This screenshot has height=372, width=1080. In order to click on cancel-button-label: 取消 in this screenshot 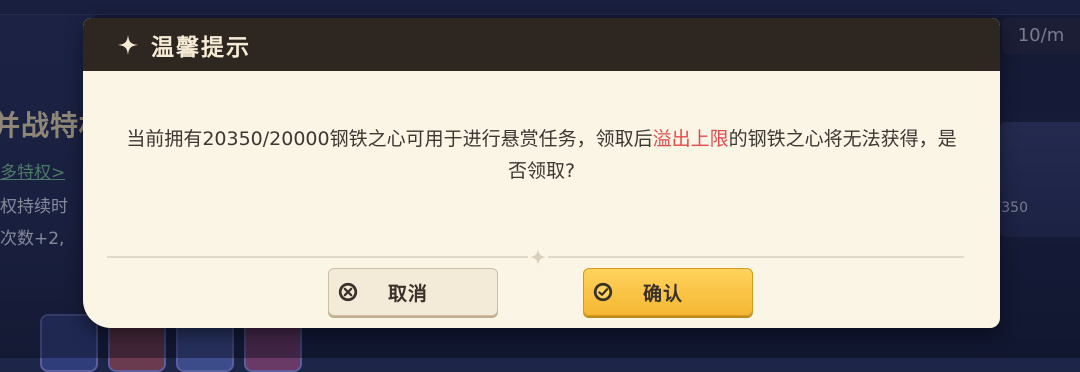, I will do `click(407, 293)`.